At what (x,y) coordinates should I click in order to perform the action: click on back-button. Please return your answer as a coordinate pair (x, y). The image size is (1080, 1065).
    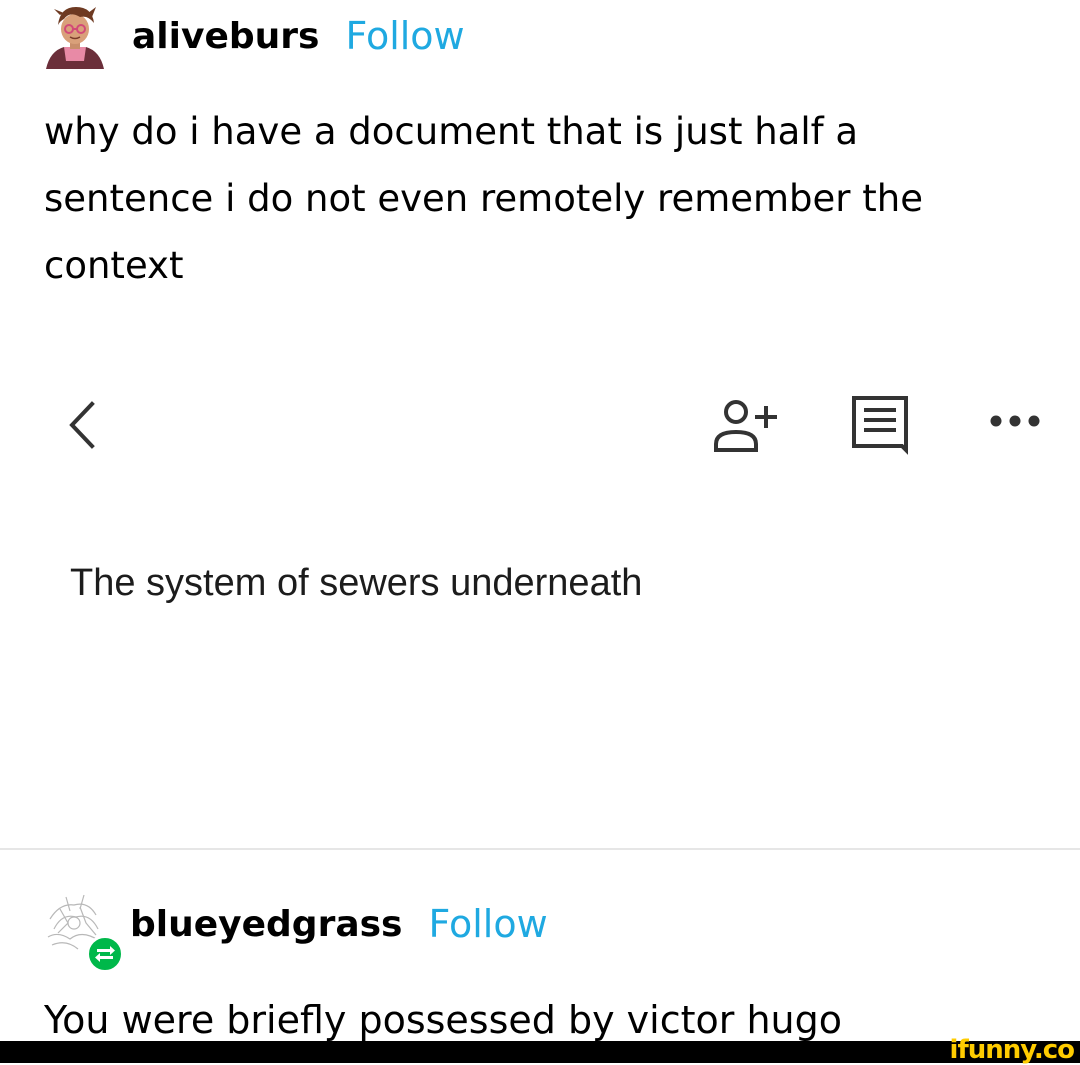
    Looking at the image, I should click on (84, 425).